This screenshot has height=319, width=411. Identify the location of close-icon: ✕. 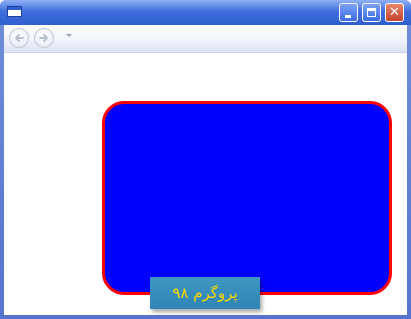
(394, 12).